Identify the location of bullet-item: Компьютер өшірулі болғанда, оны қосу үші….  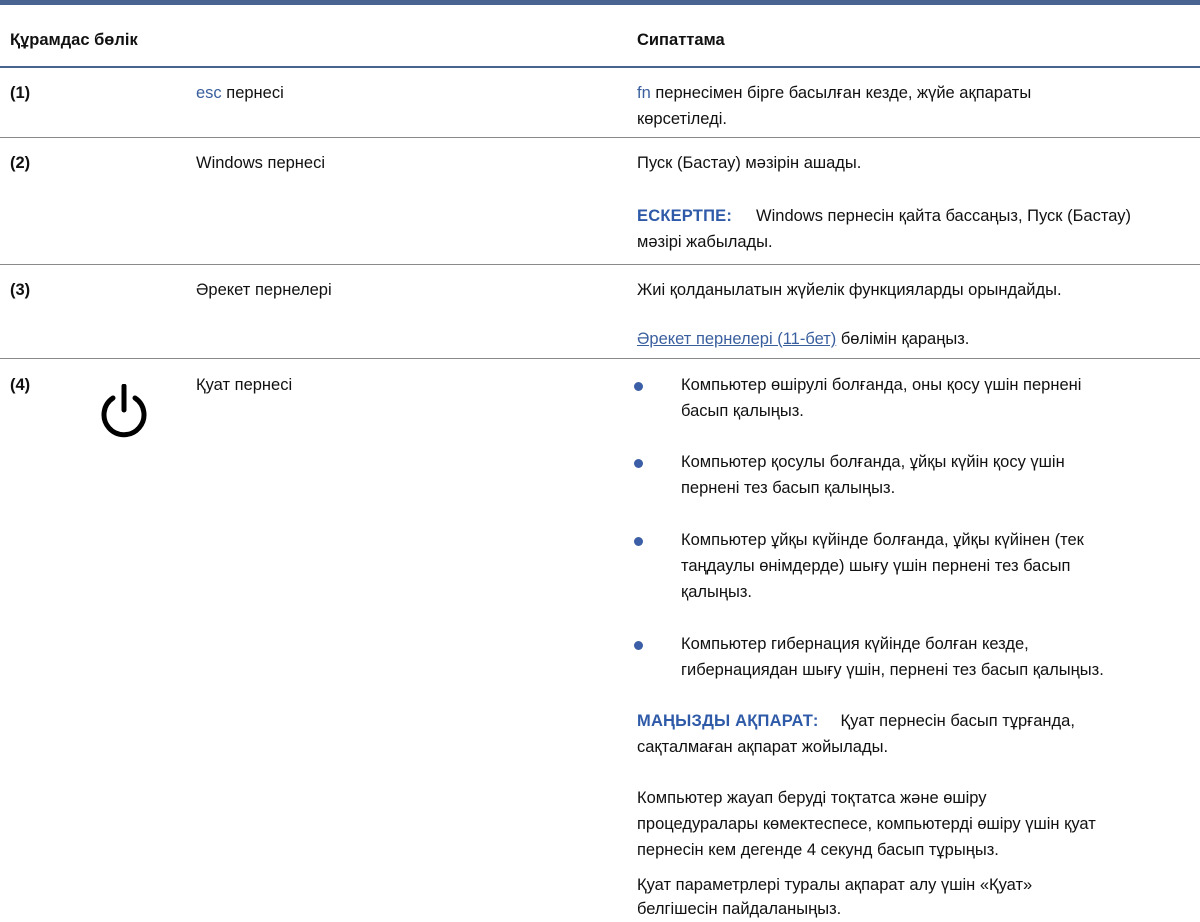
(881, 385).